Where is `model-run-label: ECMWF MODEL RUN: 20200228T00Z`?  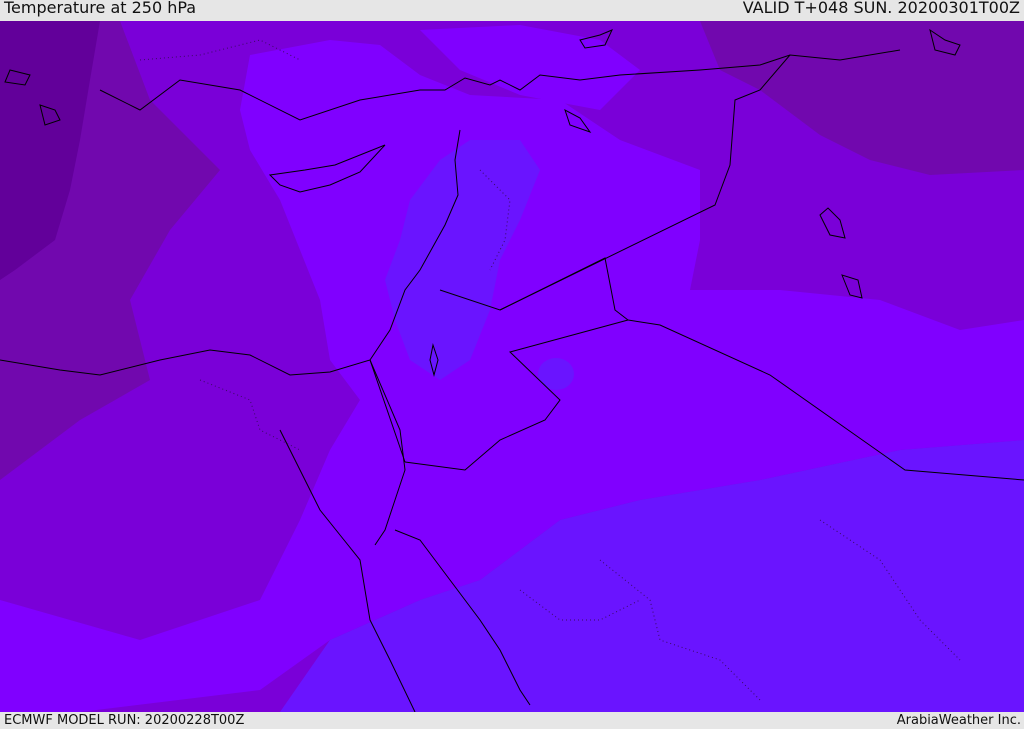 model-run-label: ECMWF MODEL RUN: 20200228T00Z is located at coordinates (124, 720).